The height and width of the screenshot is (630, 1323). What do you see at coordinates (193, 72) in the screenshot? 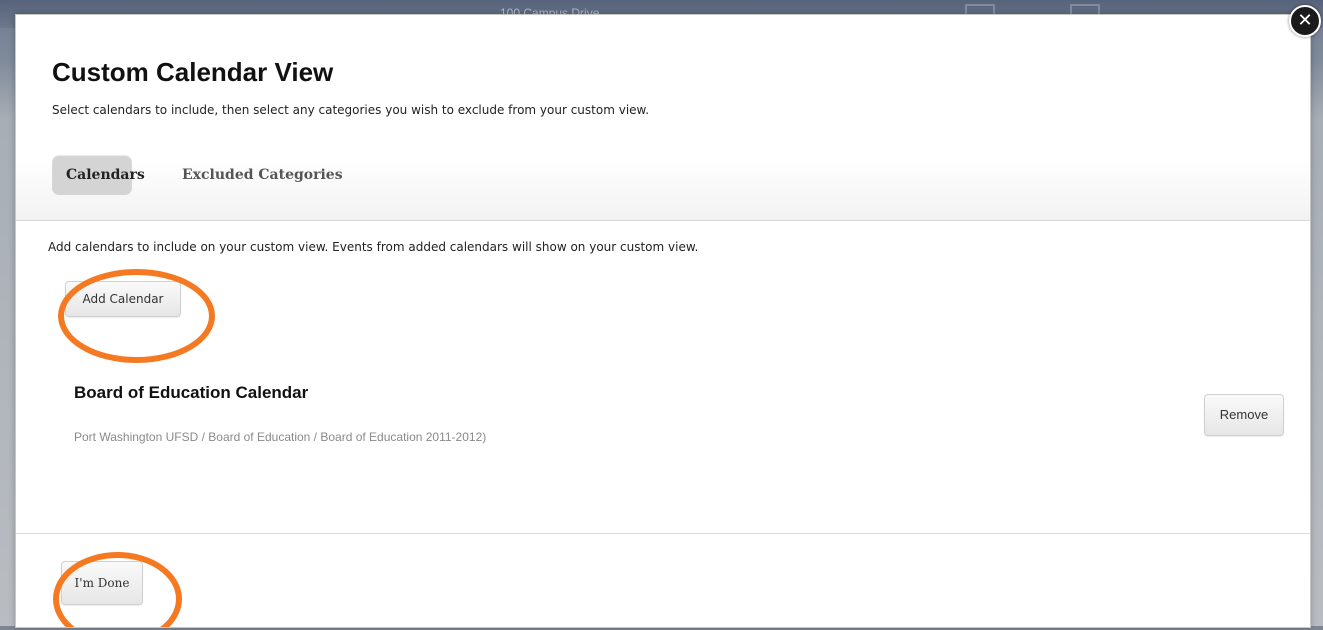
I see `modal-title: Custom Calendar View` at bounding box center [193, 72].